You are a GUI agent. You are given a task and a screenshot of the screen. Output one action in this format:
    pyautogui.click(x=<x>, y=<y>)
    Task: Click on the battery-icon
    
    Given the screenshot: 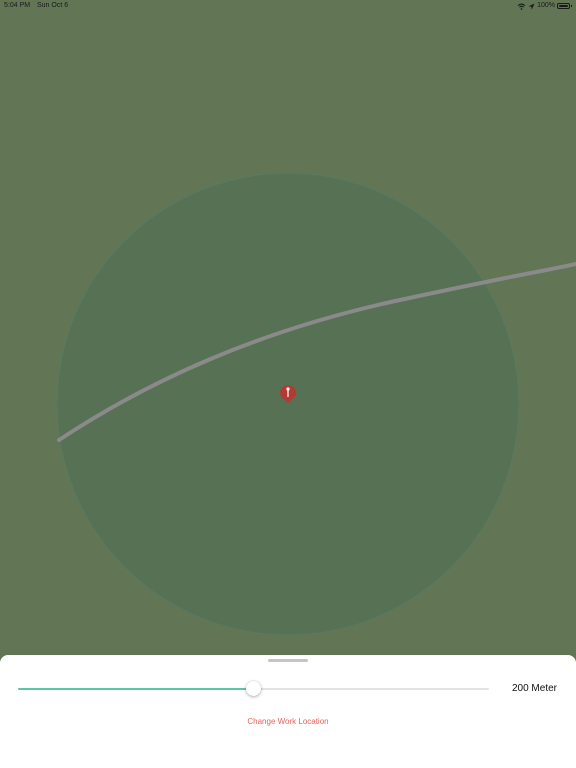 What is the action you would take?
    pyautogui.click(x=564, y=6)
    